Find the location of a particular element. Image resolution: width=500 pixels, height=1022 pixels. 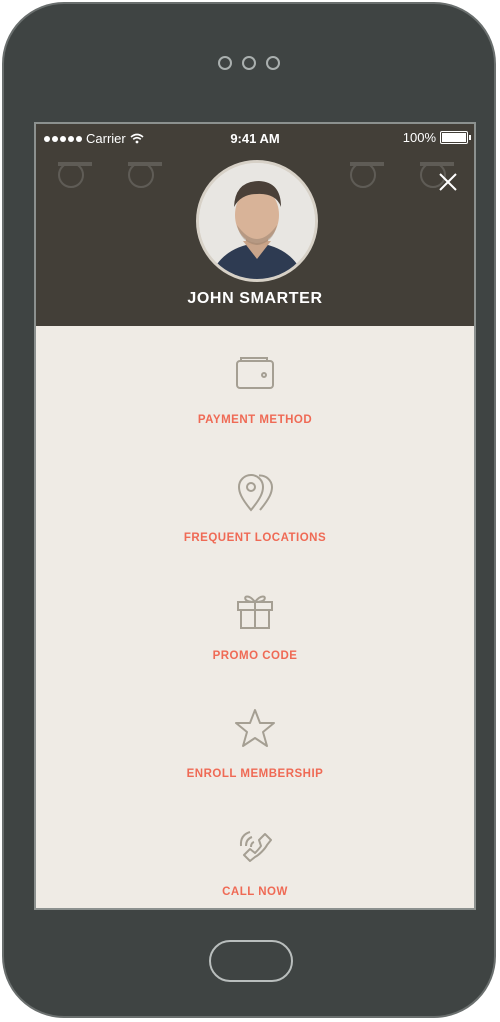

gift-icon is located at coordinates (255, 612).